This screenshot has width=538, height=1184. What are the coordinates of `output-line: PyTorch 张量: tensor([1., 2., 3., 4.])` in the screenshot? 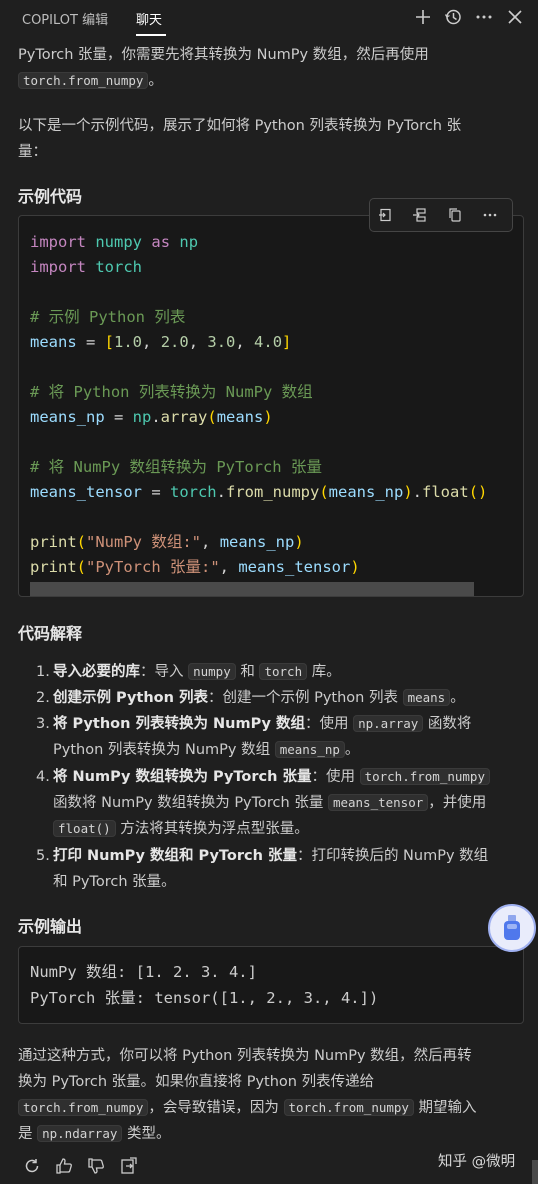 It's located at (204, 998).